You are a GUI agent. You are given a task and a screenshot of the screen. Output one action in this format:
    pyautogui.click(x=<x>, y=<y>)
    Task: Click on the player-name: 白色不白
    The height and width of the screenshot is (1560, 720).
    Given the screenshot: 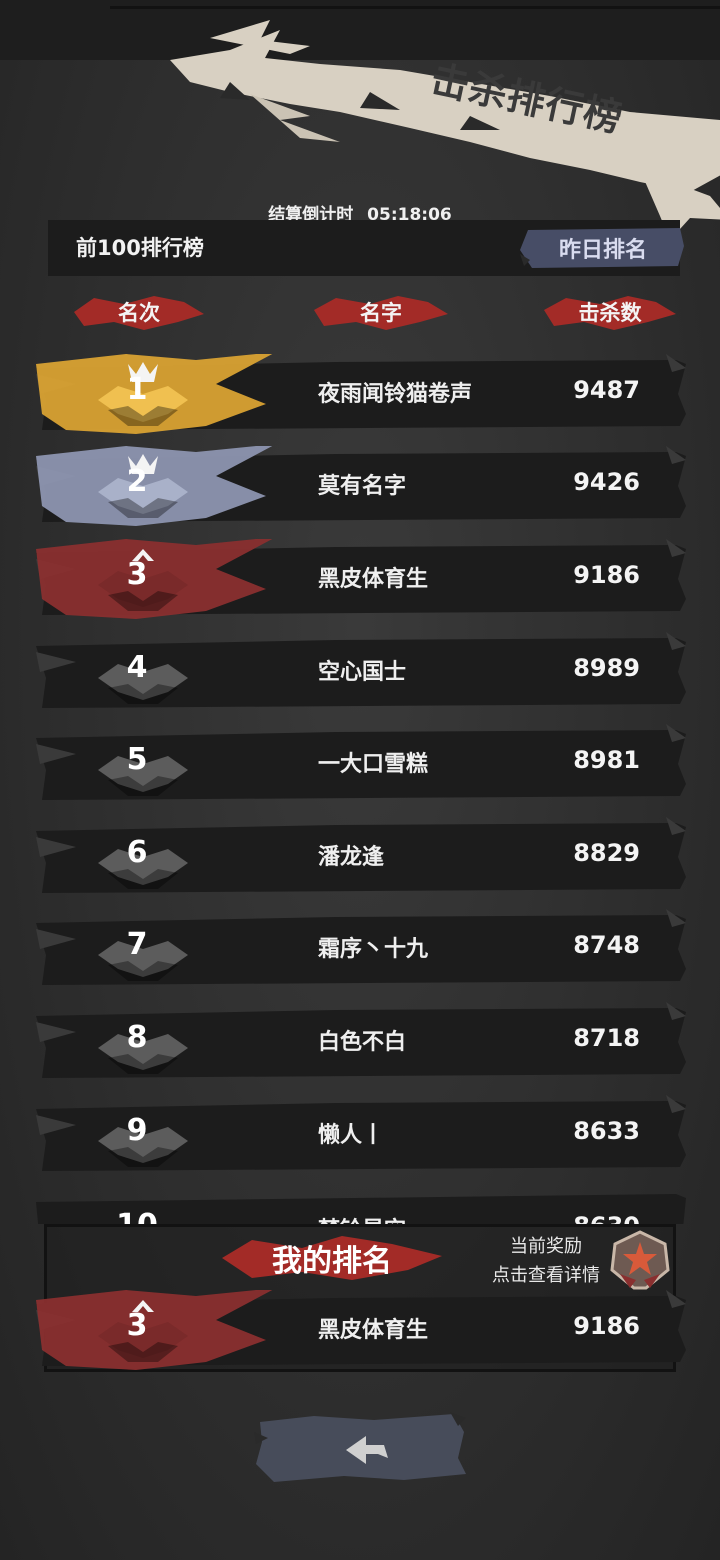 What is the action you would take?
    pyautogui.click(x=362, y=1042)
    